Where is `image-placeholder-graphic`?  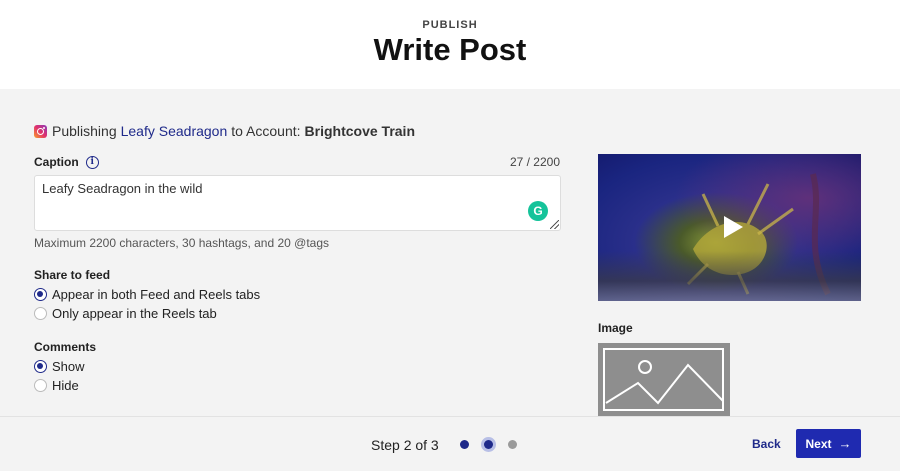
image-placeholder-graphic is located at coordinates (663, 379).